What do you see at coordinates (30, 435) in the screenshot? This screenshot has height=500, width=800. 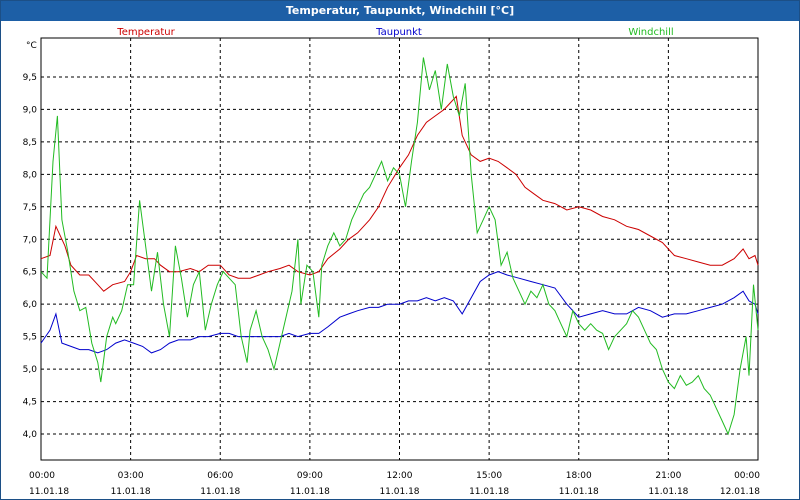 I see `y-tick-label: 4,0` at bounding box center [30, 435].